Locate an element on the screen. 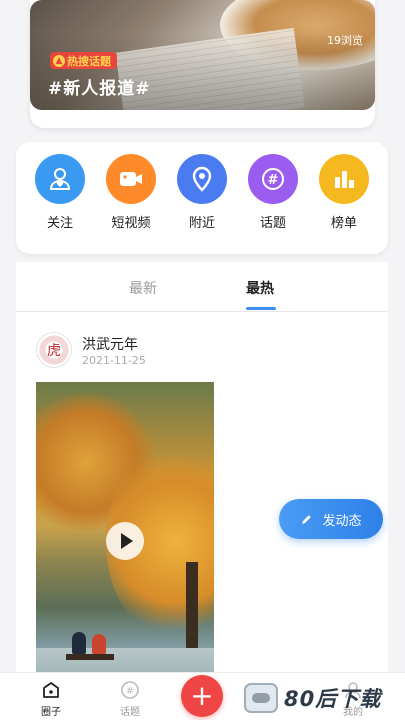 Image resolution: width=405 pixels, height=720 pixels. create-post-button: + is located at coordinates (202, 696).